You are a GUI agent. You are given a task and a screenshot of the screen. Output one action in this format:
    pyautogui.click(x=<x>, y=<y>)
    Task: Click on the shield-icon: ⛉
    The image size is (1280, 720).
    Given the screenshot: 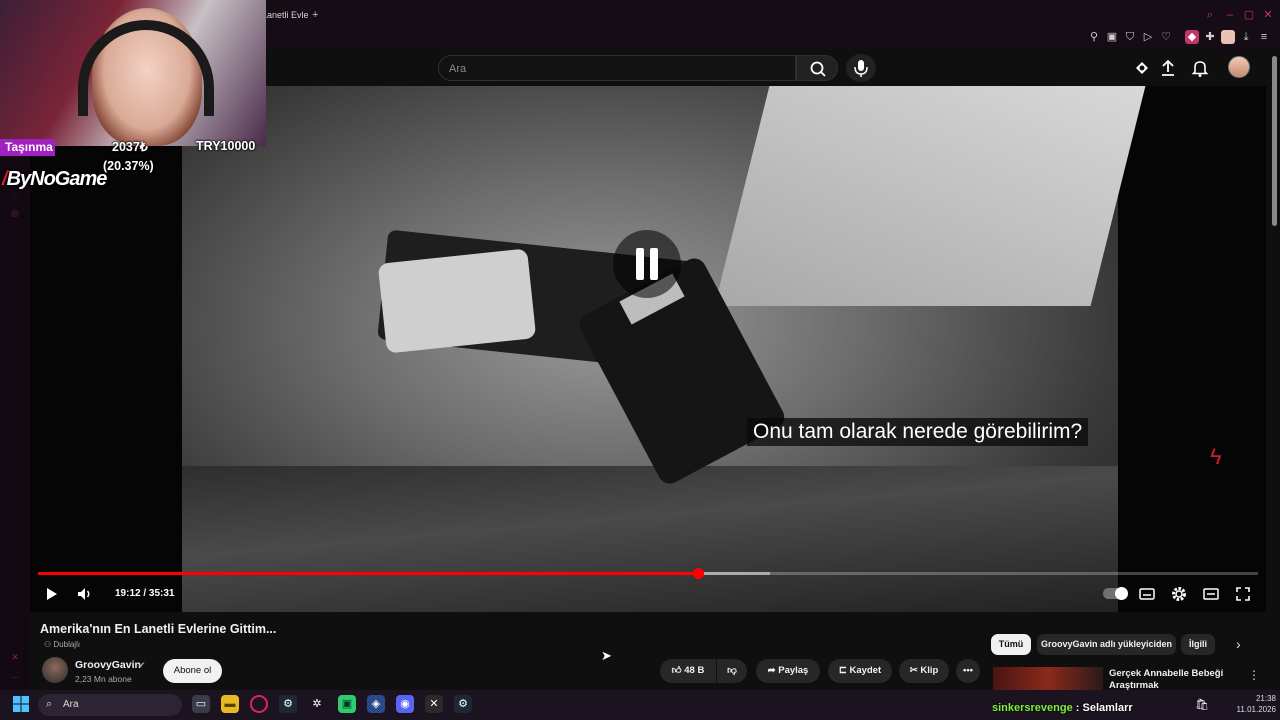 What is the action you would take?
    pyautogui.click(x=1130, y=37)
    